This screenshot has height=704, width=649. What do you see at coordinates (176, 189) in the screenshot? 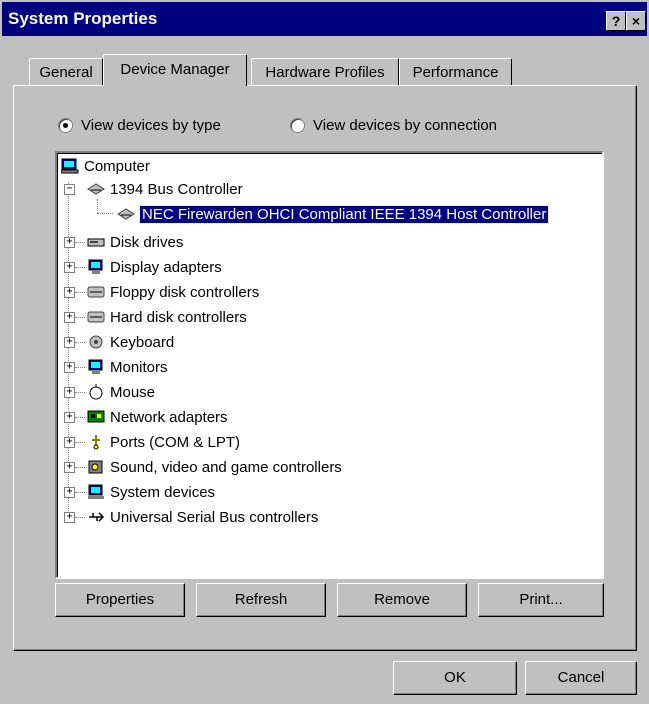
I see `tree-item-label: 1394 Bus Controller` at bounding box center [176, 189].